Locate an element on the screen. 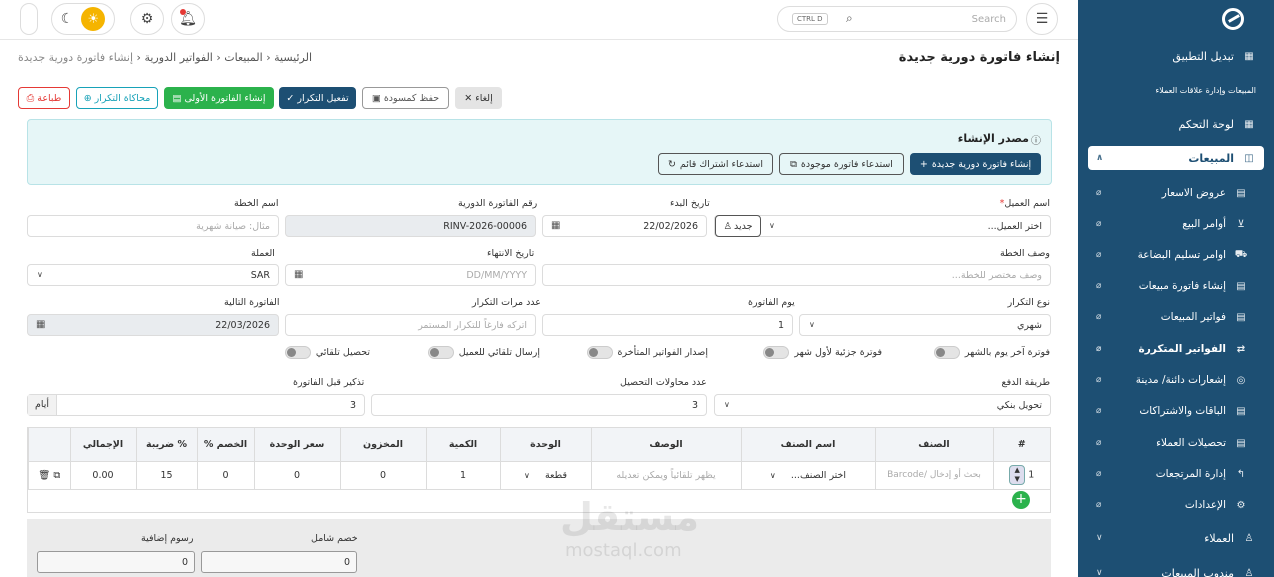 The height and width of the screenshot is (577, 1274). next-invoice-input: 22/03/2026 ▦ is located at coordinates (153, 325).